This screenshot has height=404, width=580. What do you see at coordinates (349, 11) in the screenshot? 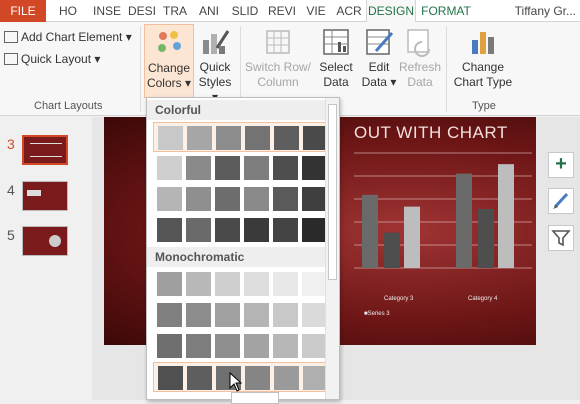
I see `tab-acrobat: ACR` at bounding box center [349, 11].